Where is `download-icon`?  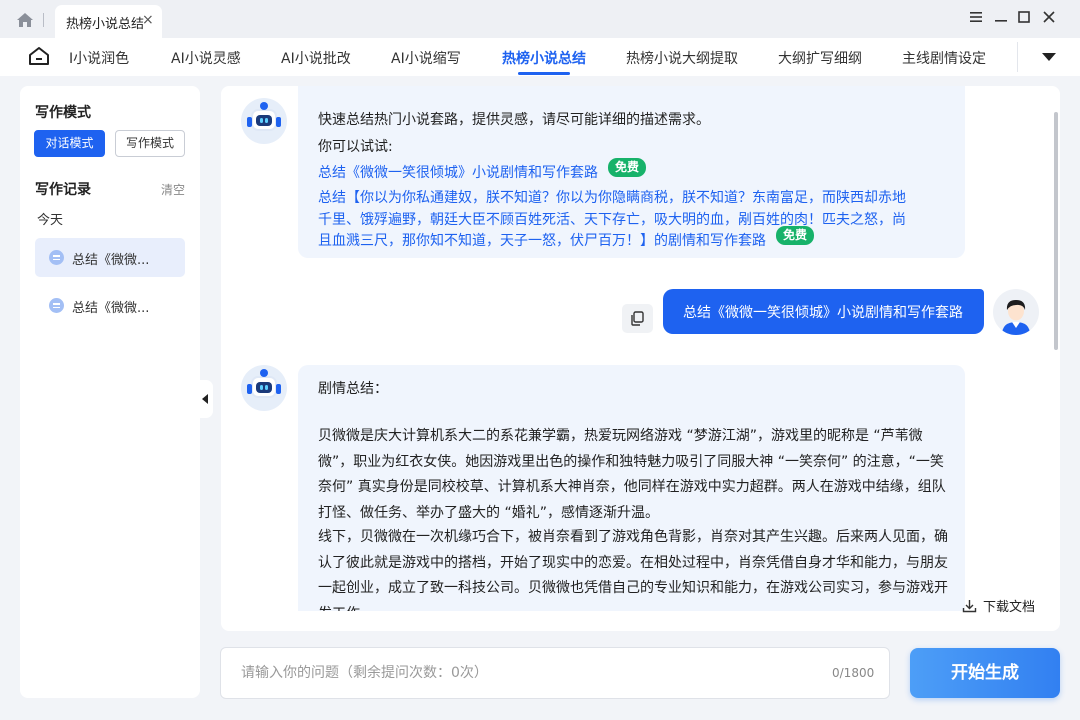 download-icon is located at coordinates (969, 606).